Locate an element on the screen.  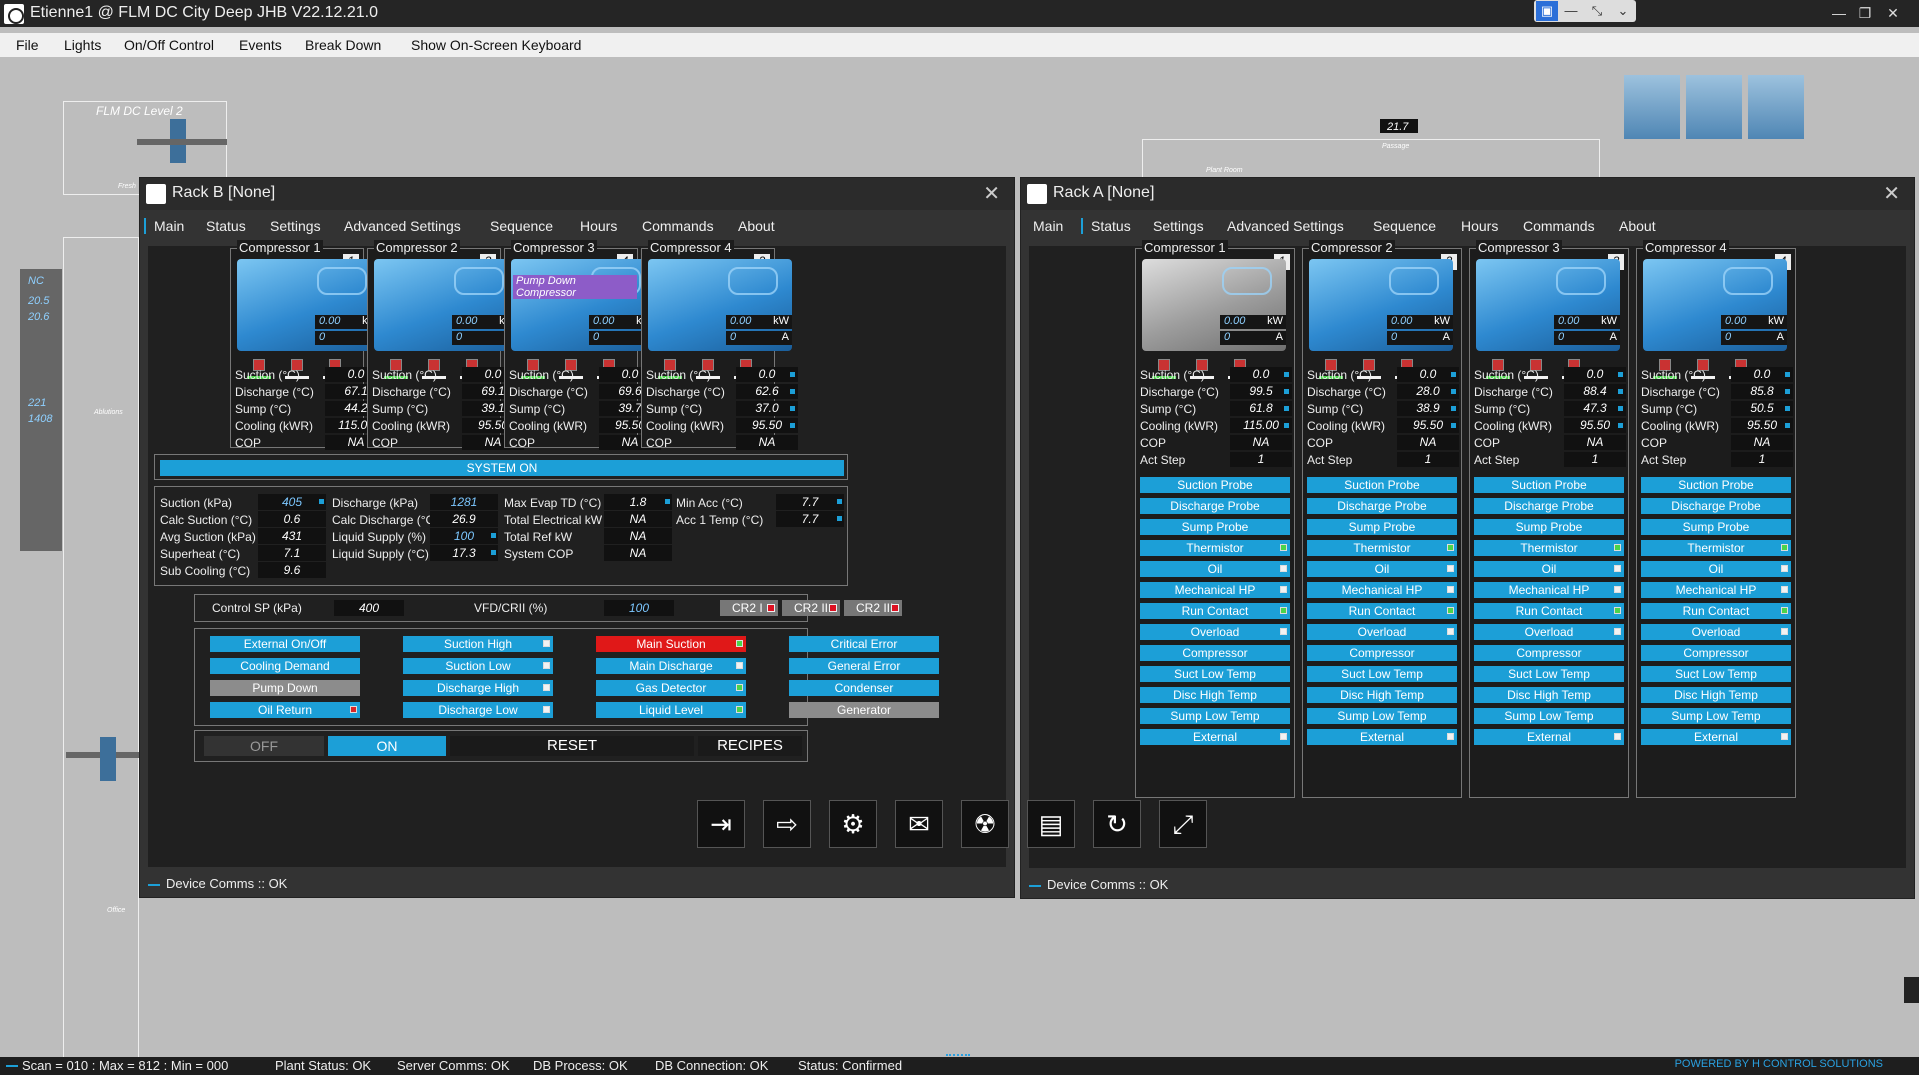
recipes-button: RECIPES is located at coordinates (750, 746).